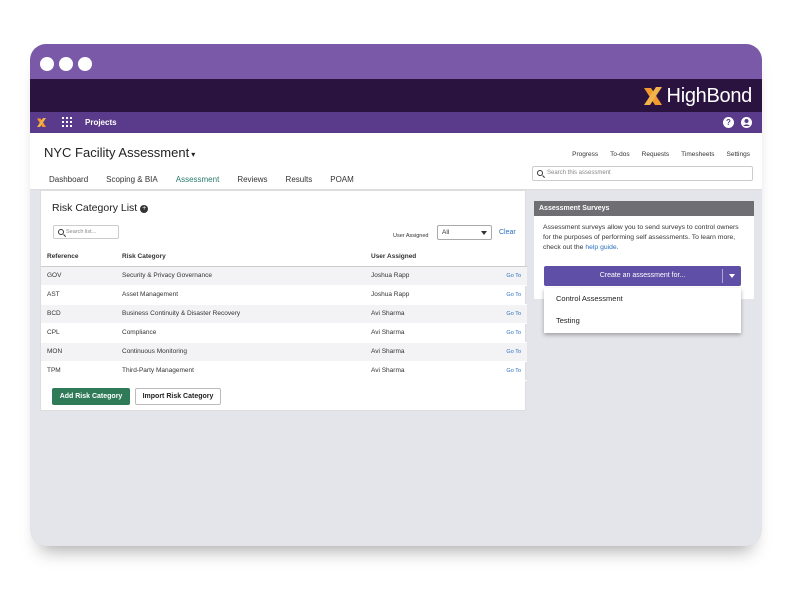 The image size is (800, 600). I want to click on link-settings: Settings, so click(739, 154).